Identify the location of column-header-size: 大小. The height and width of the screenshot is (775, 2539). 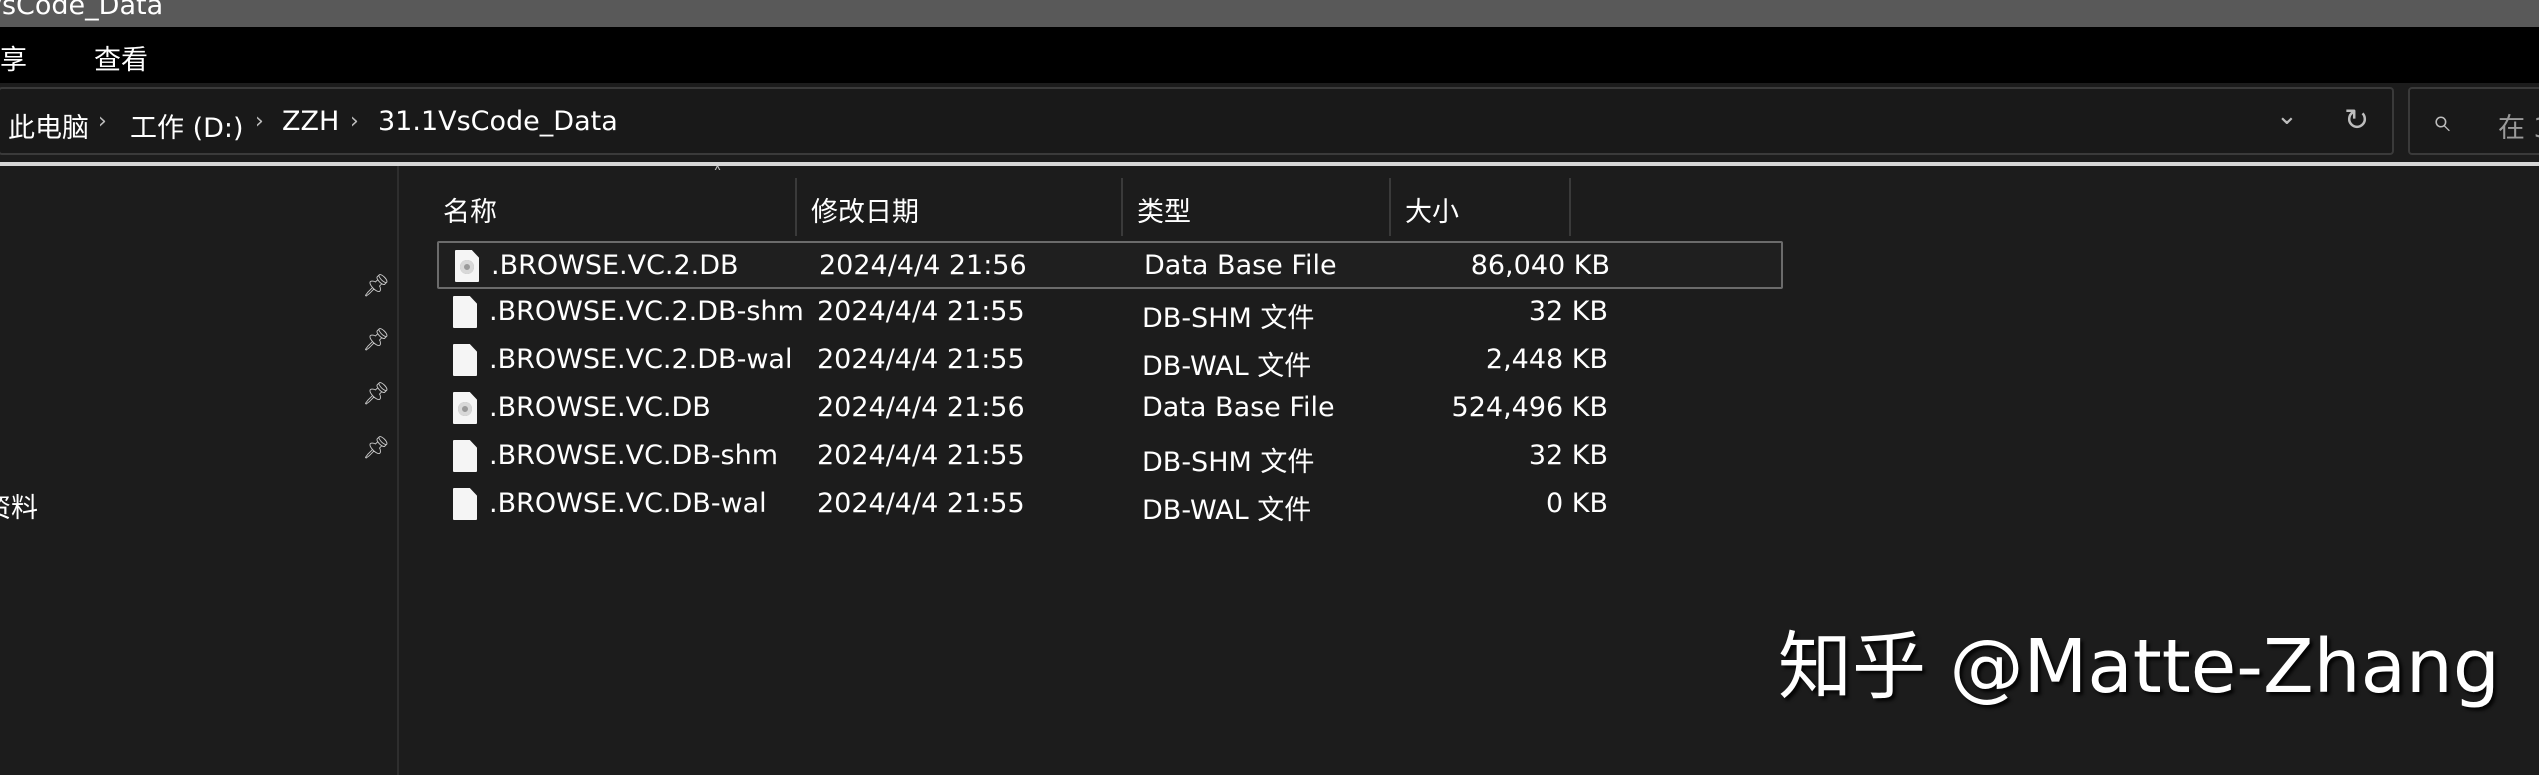
(1481, 207).